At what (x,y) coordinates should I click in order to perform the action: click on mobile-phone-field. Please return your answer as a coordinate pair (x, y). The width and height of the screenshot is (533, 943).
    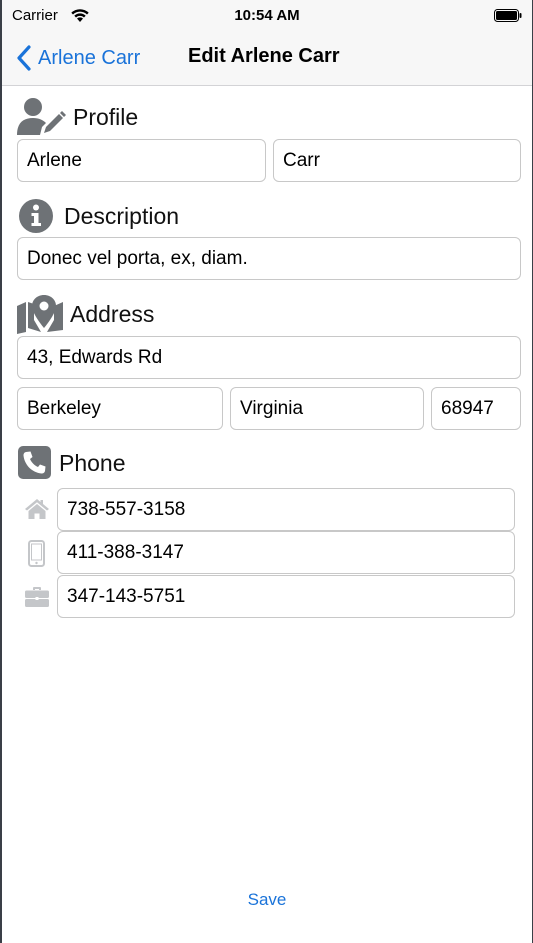
    Looking at the image, I should click on (286, 552).